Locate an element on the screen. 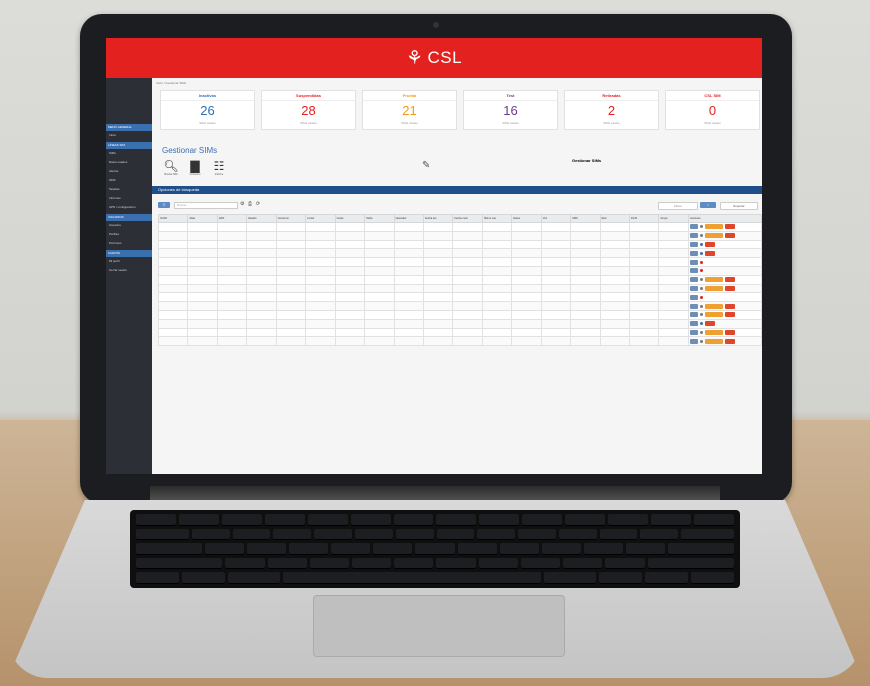 The height and width of the screenshot is (686, 870). stat-card-csl-sim: CSL SIM 0 SIMs totales is located at coordinates (712, 110).